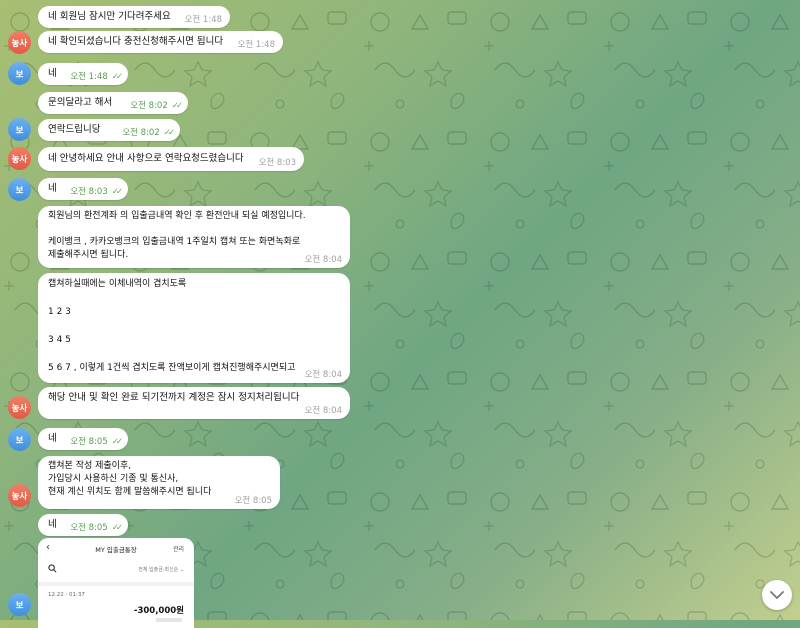 The height and width of the screenshot is (628, 800). I want to click on message-bubble-outgoing: 네 오전 1:48 ✓✓, so click(83, 74).